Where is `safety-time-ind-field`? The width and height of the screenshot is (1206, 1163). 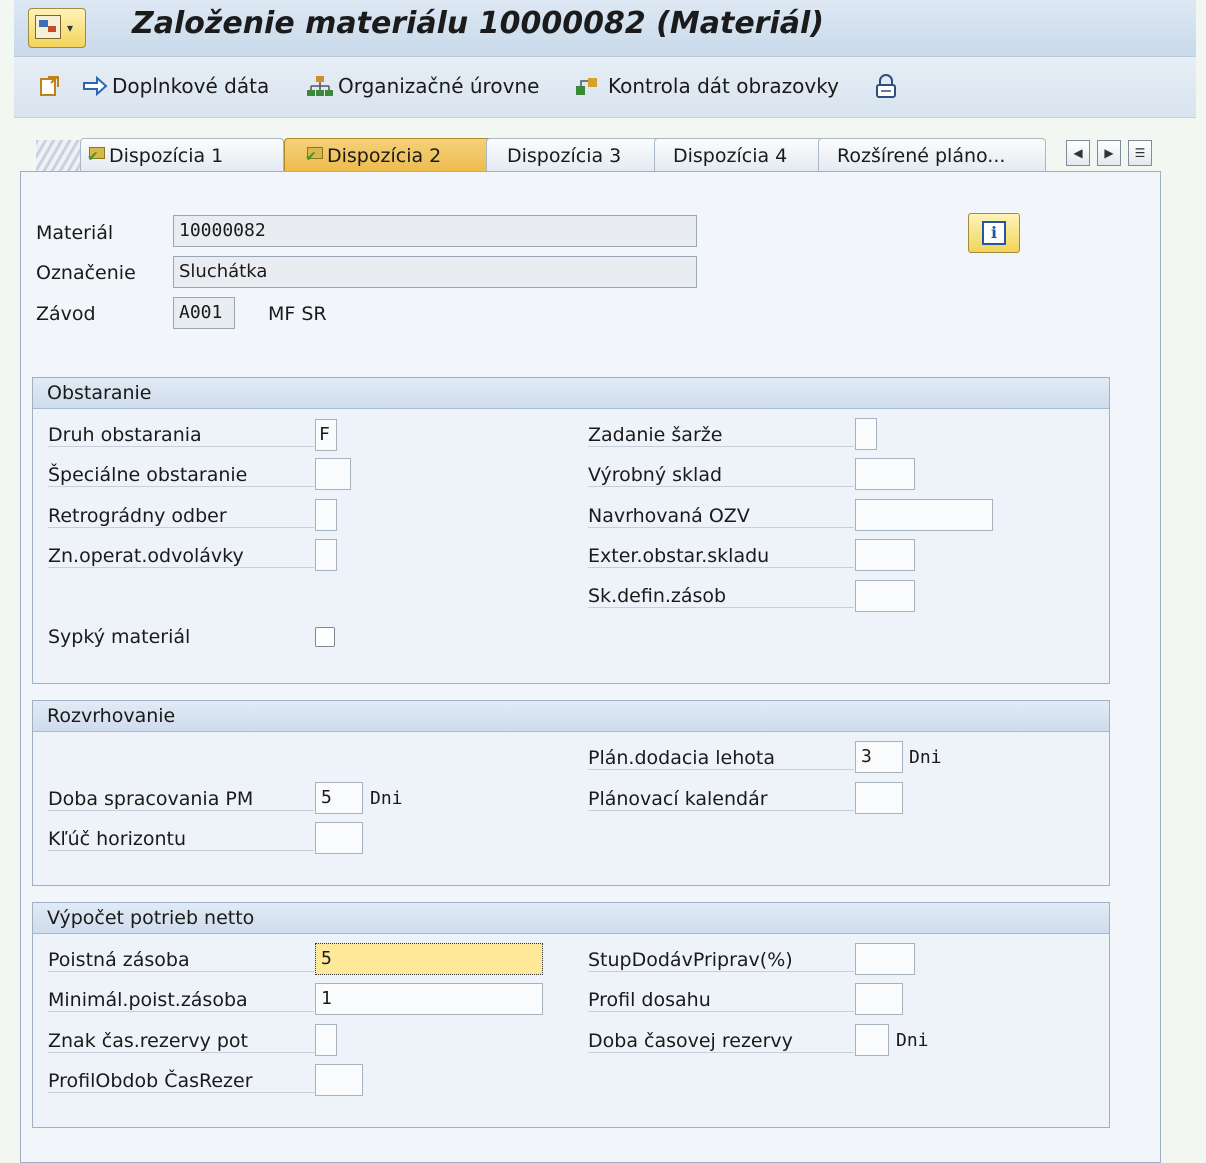
safety-time-ind-field is located at coordinates (326, 1040).